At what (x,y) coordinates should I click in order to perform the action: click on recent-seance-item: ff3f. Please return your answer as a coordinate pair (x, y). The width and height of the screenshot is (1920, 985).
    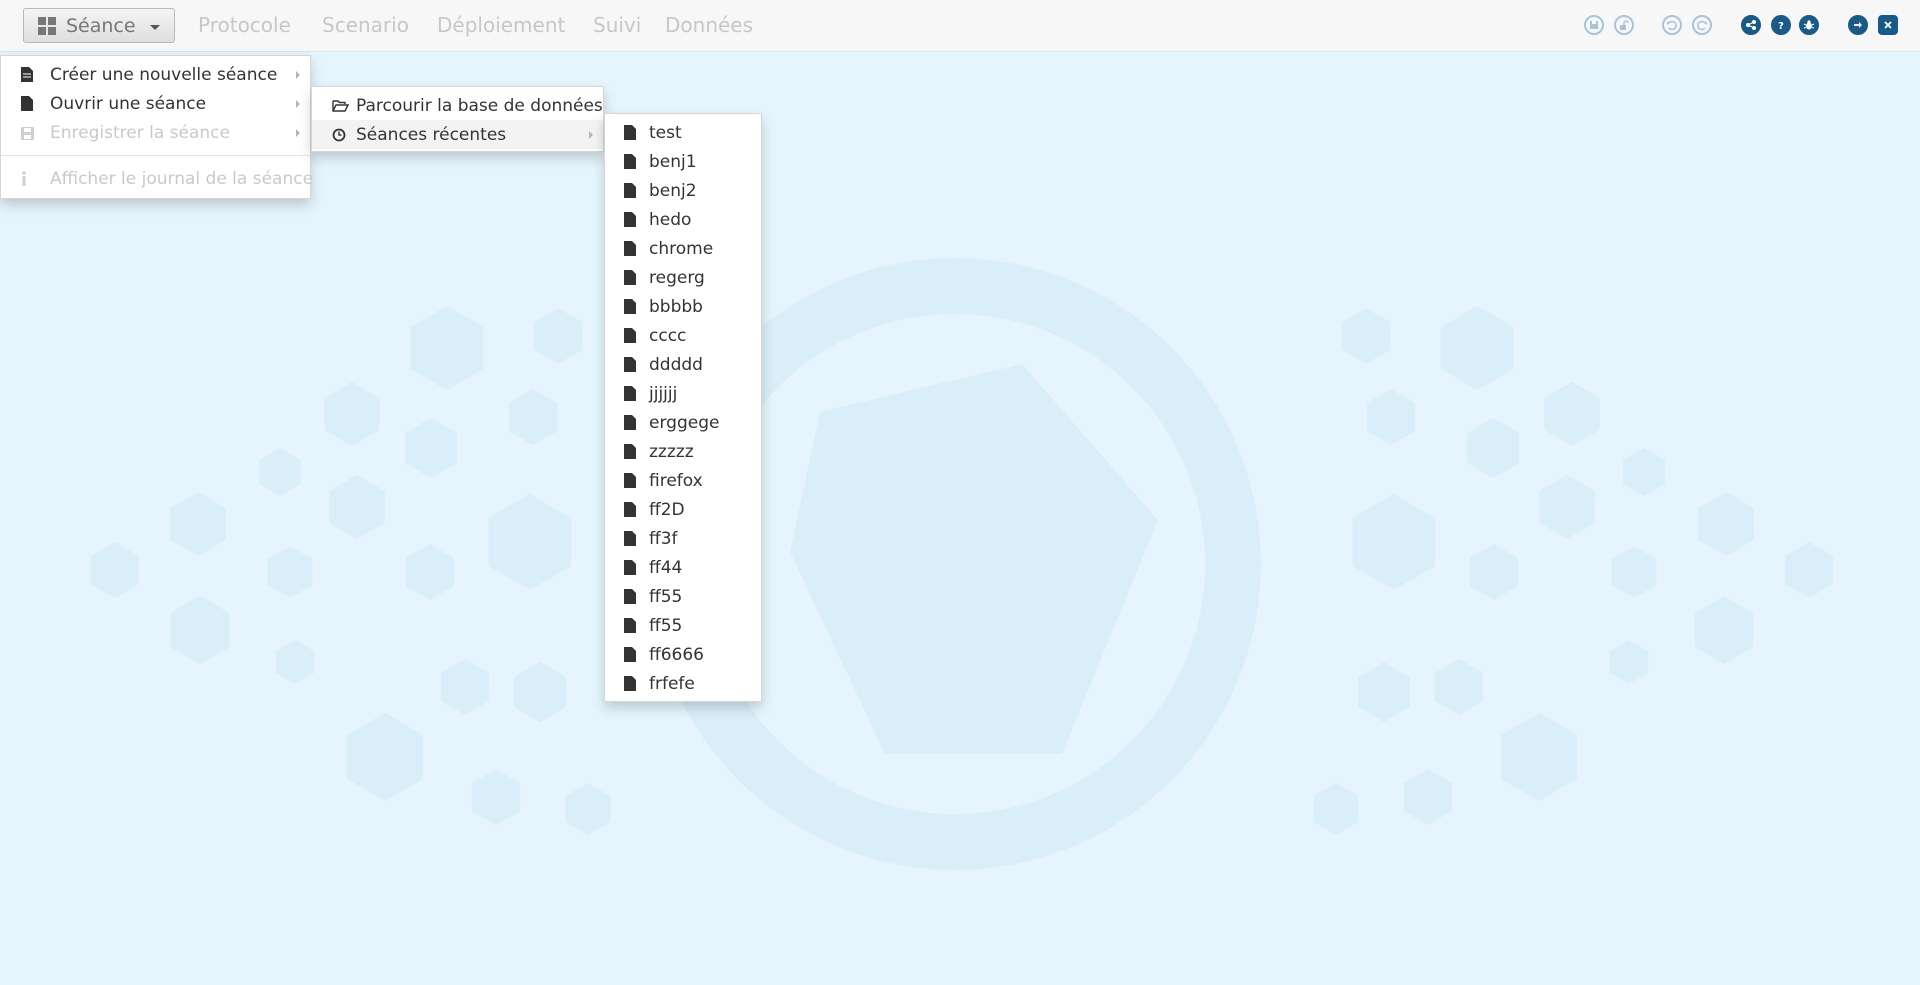
    Looking at the image, I should click on (683, 538).